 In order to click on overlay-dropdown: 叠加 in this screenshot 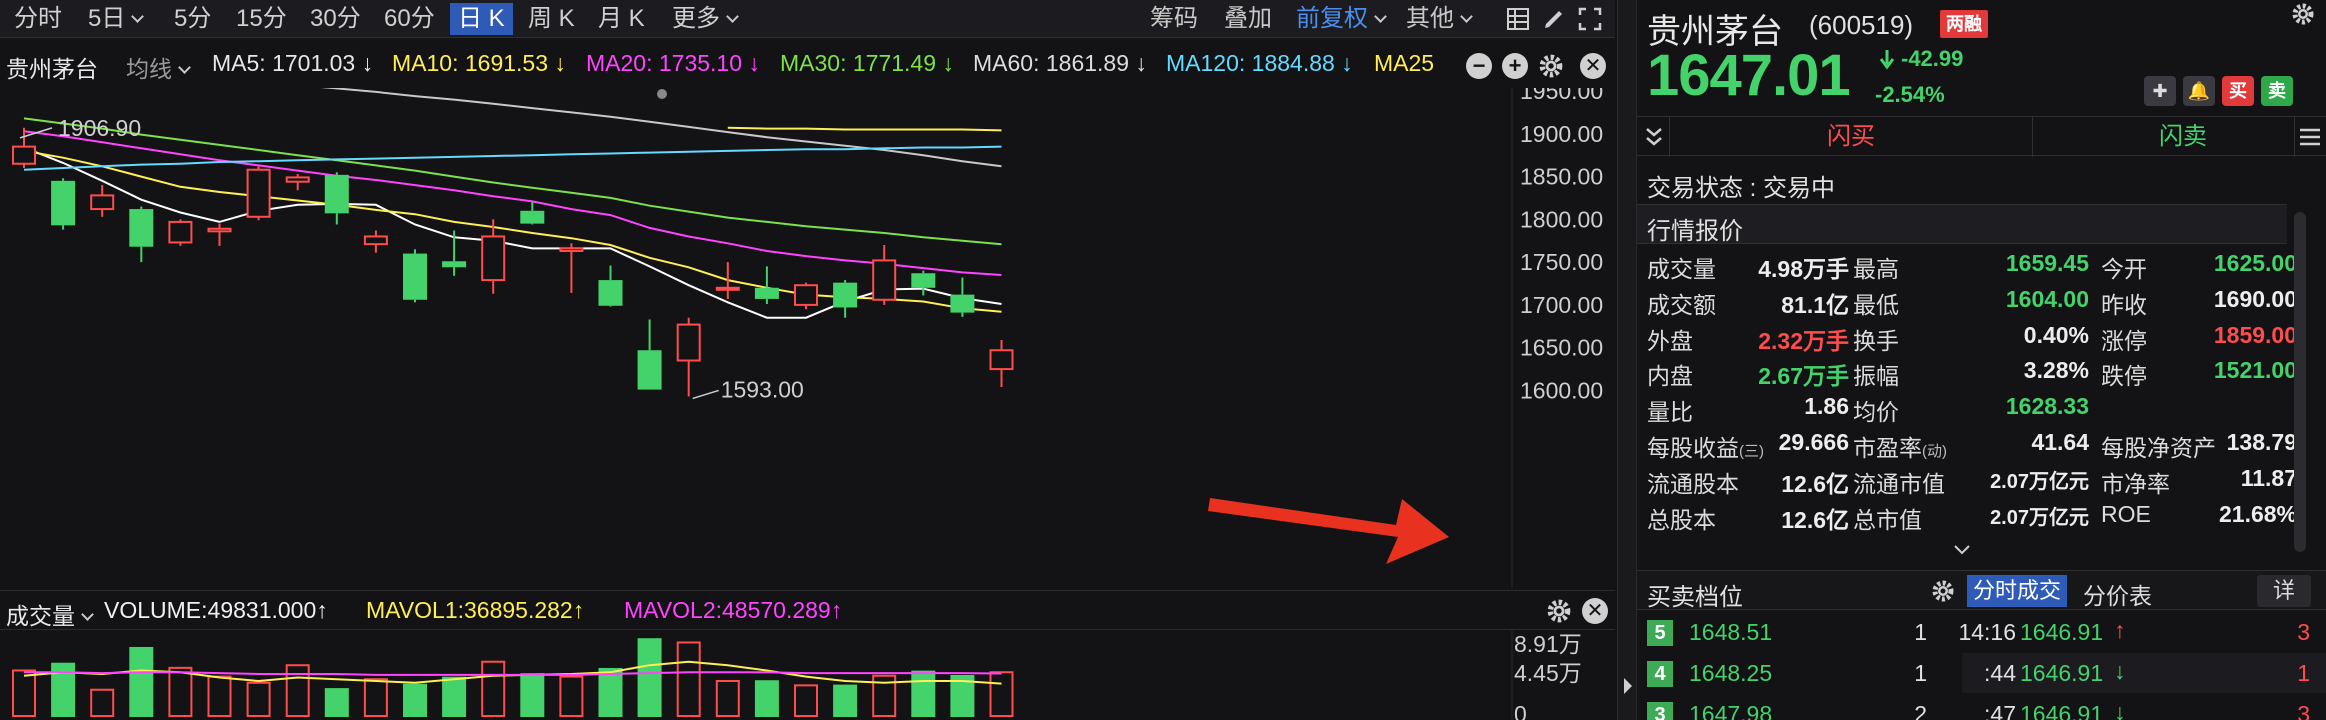, I will do `click(1248, 19)`.